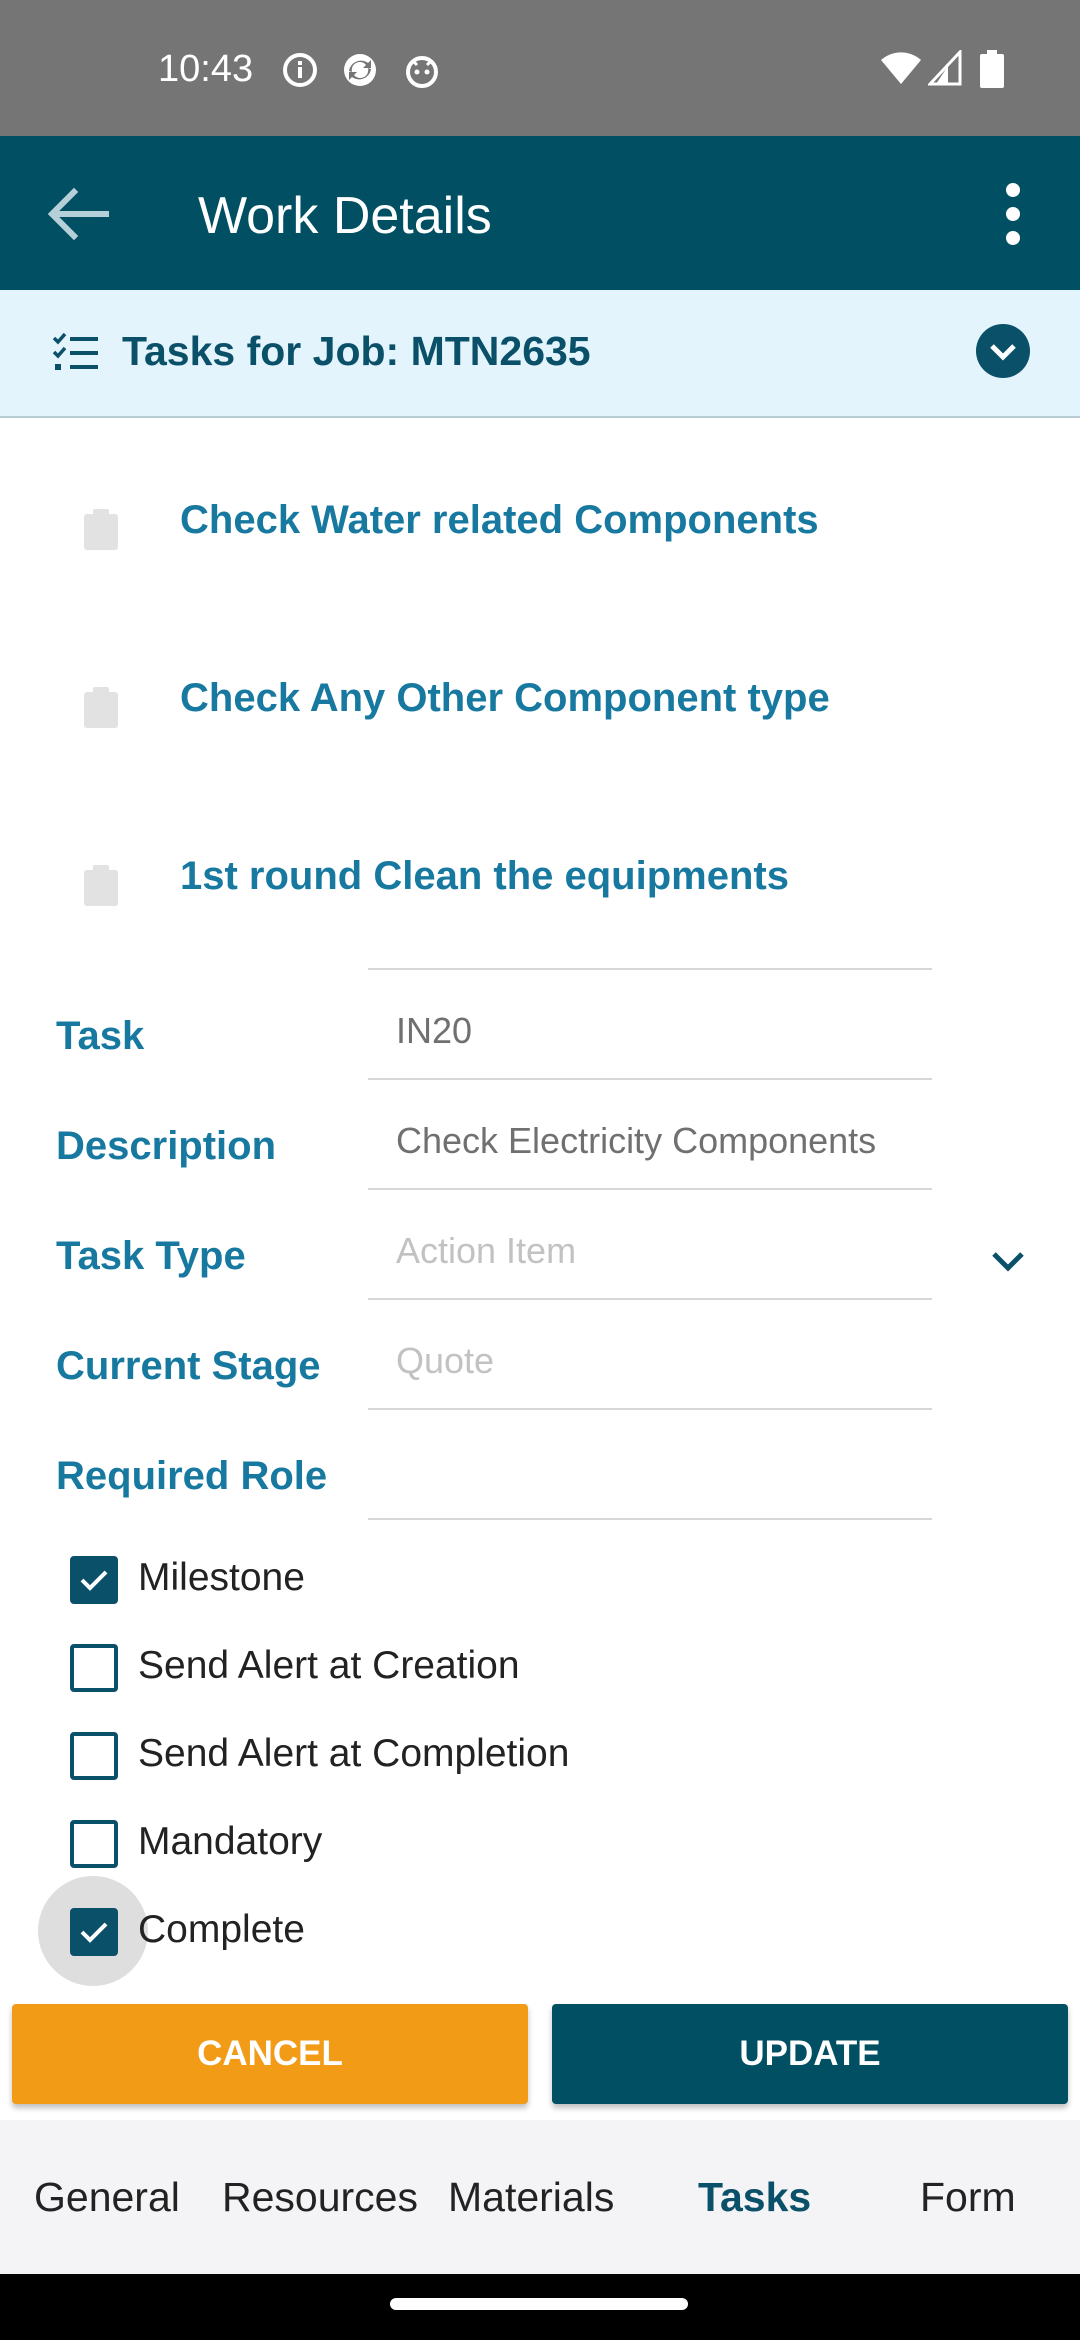 The image size is (1080, 2340). I want to click on status-bar: 10:43, so click(540, 68).